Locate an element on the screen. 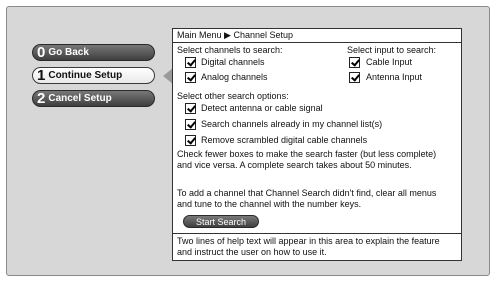 Image resolution: width=498 pixels, height=283 pixels. cancel-setup-label: Cancel Setup is located at coordinates (80, 98).